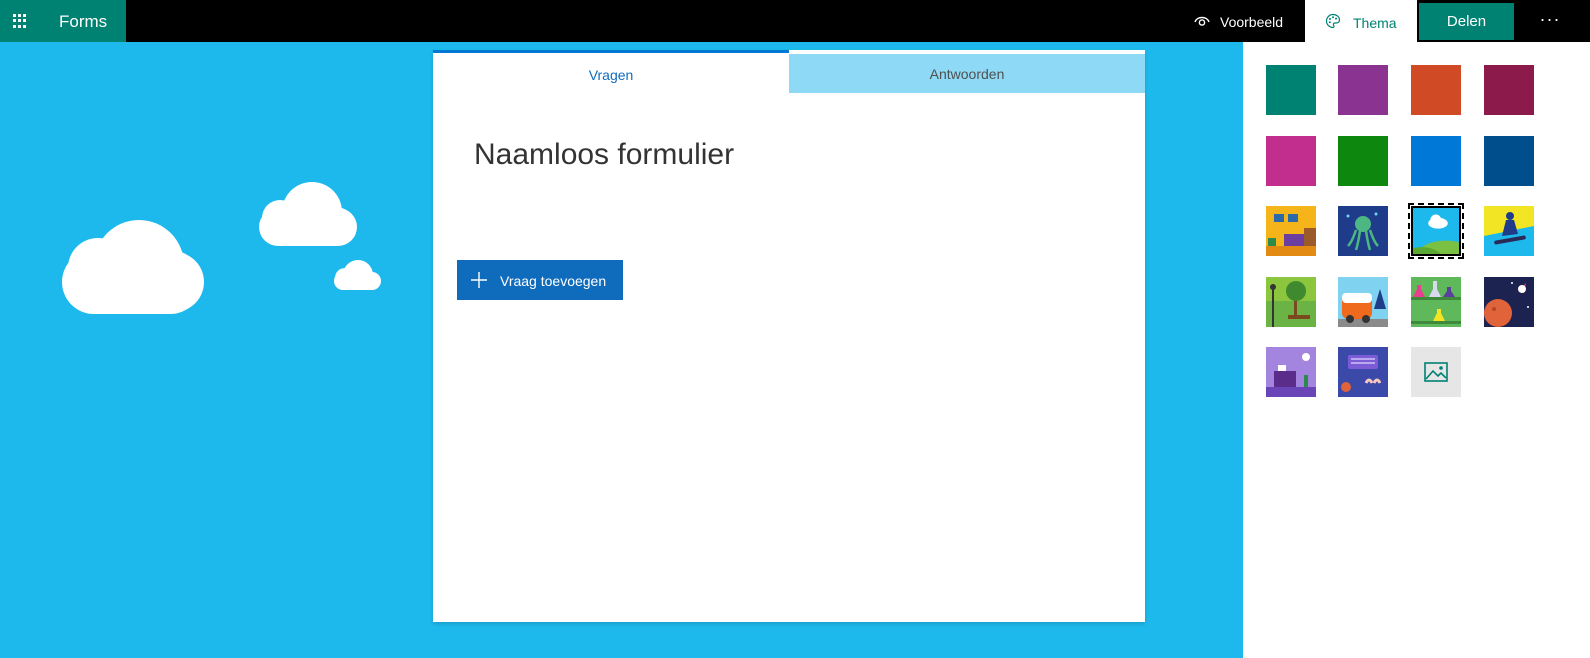 The width and height of the screenshot is (1590, 658). Describe the element at coordinates (795, 21) in the screenshot. I see `top-bar: Forms Voorbeeld Thema Delen ···` at that location.